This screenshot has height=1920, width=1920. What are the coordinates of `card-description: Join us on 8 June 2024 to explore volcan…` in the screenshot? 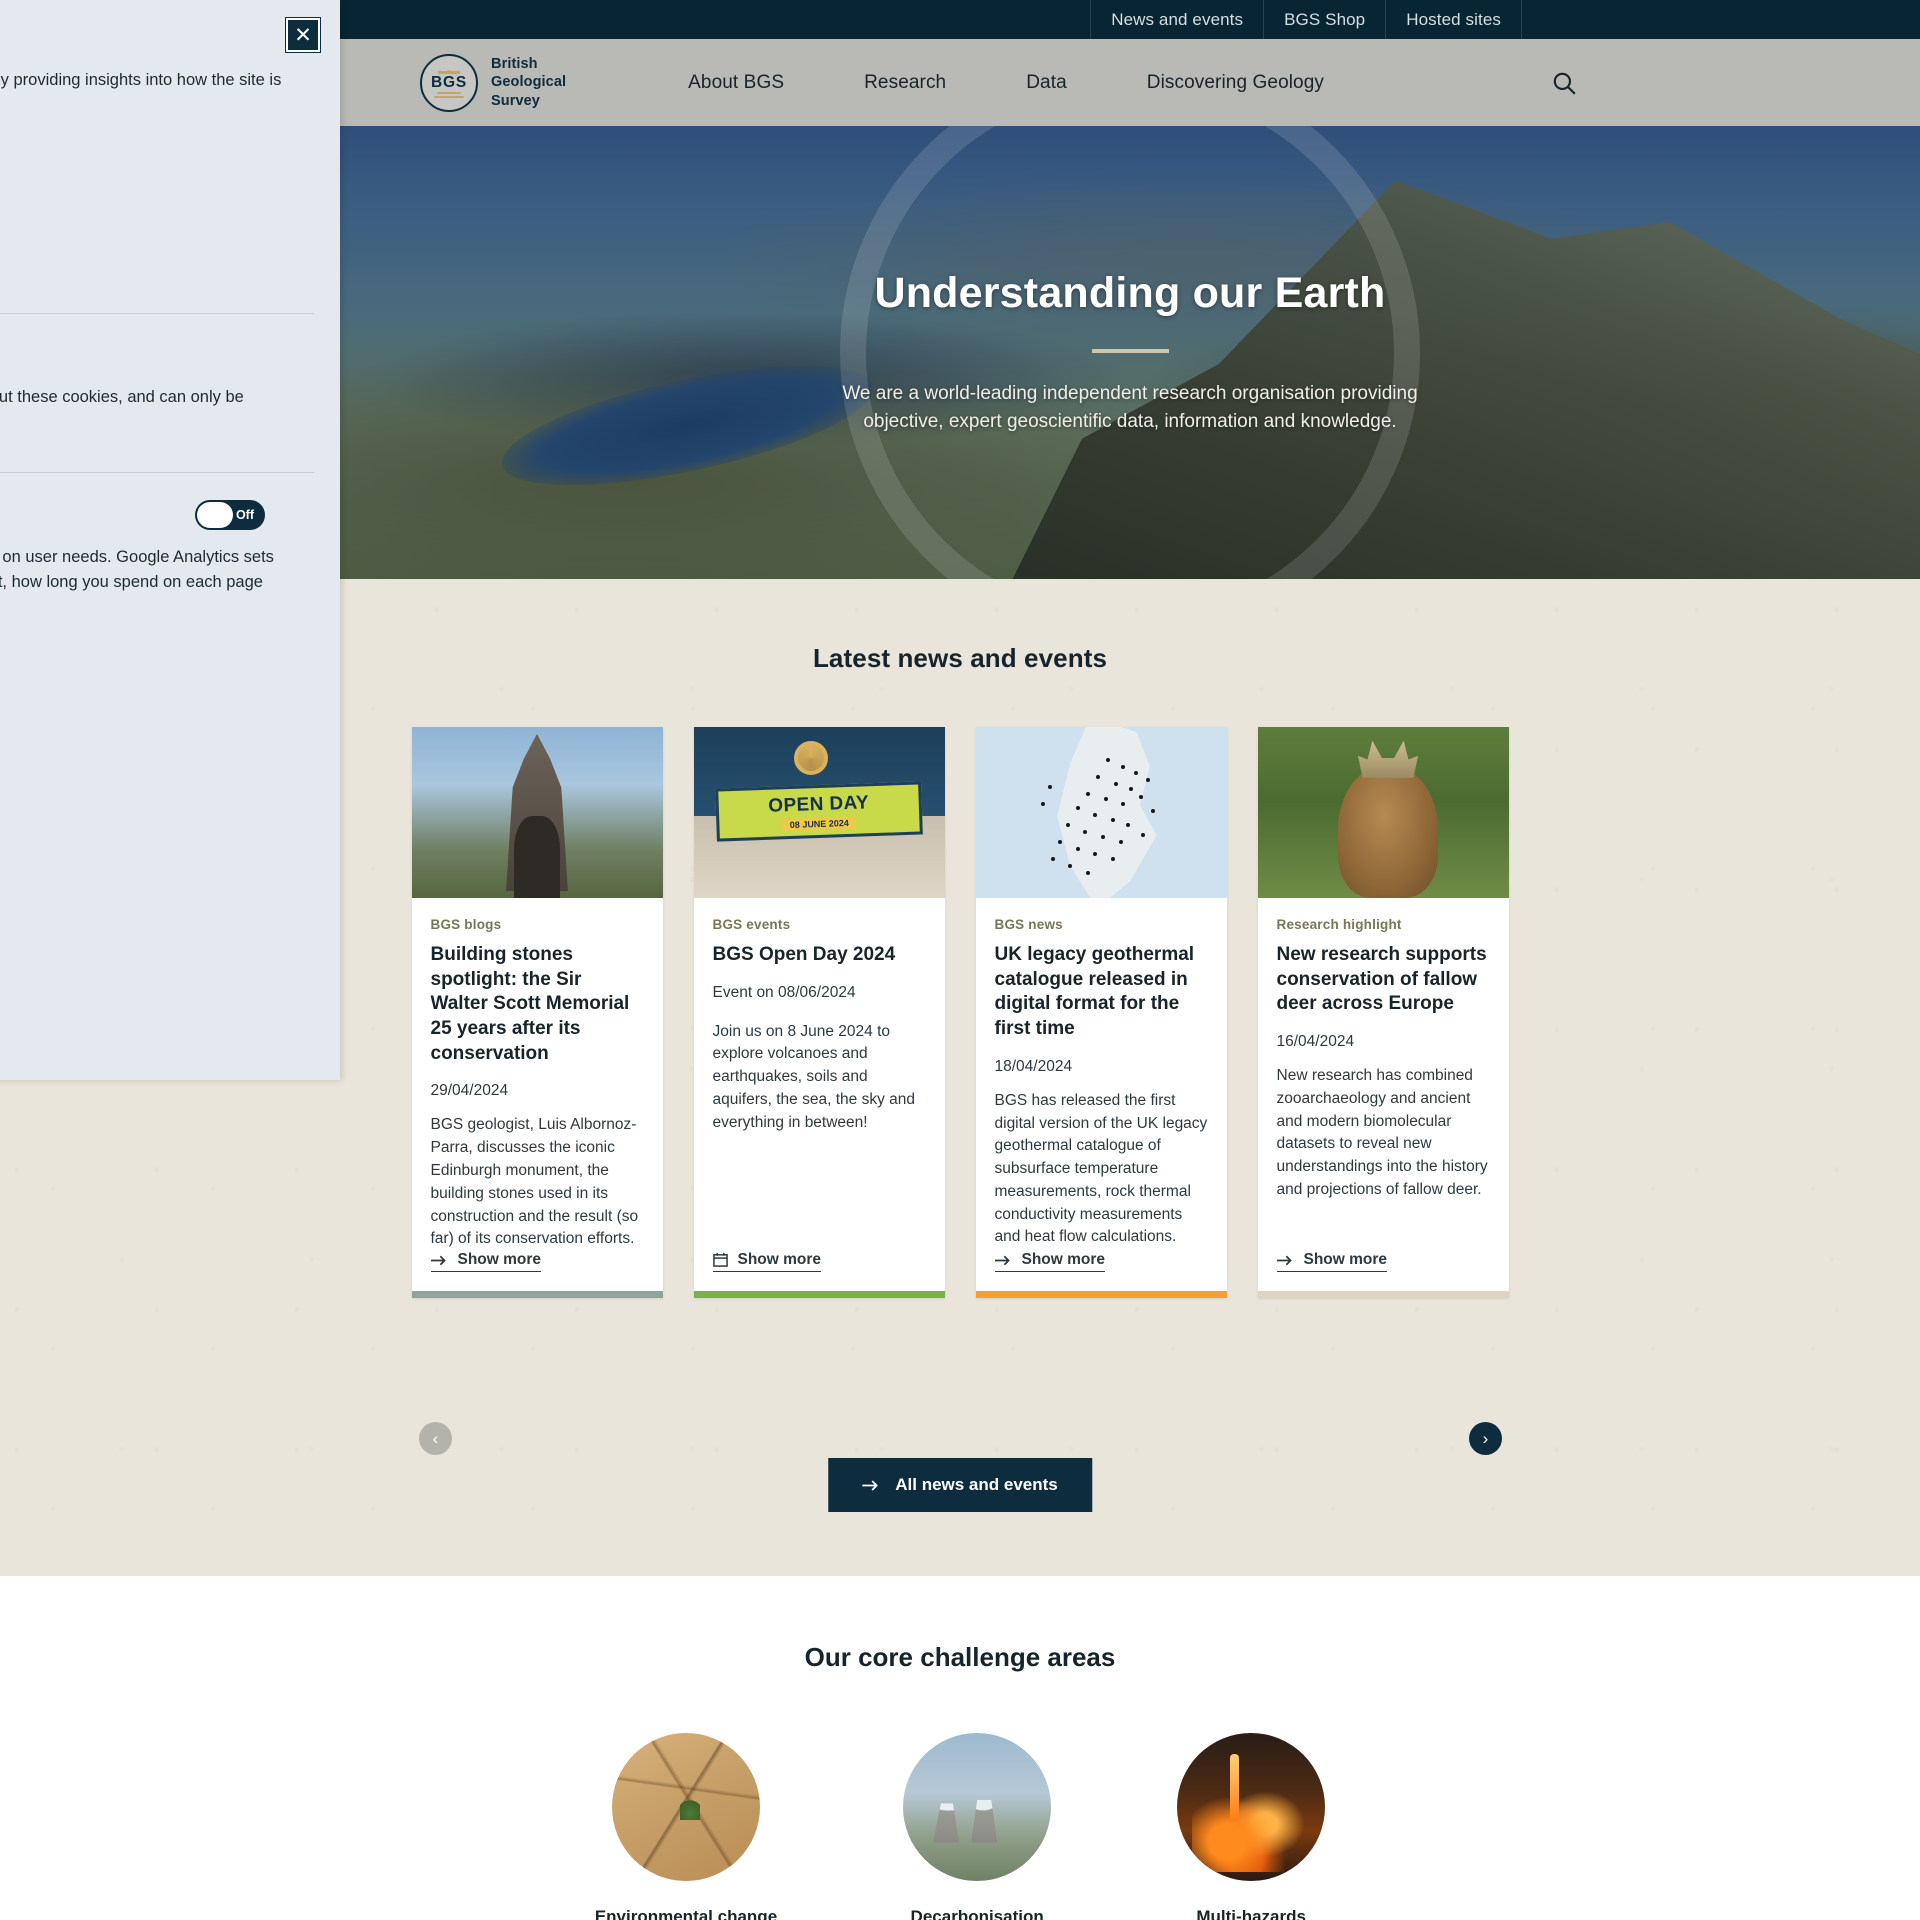 It's located at (813, 1076).